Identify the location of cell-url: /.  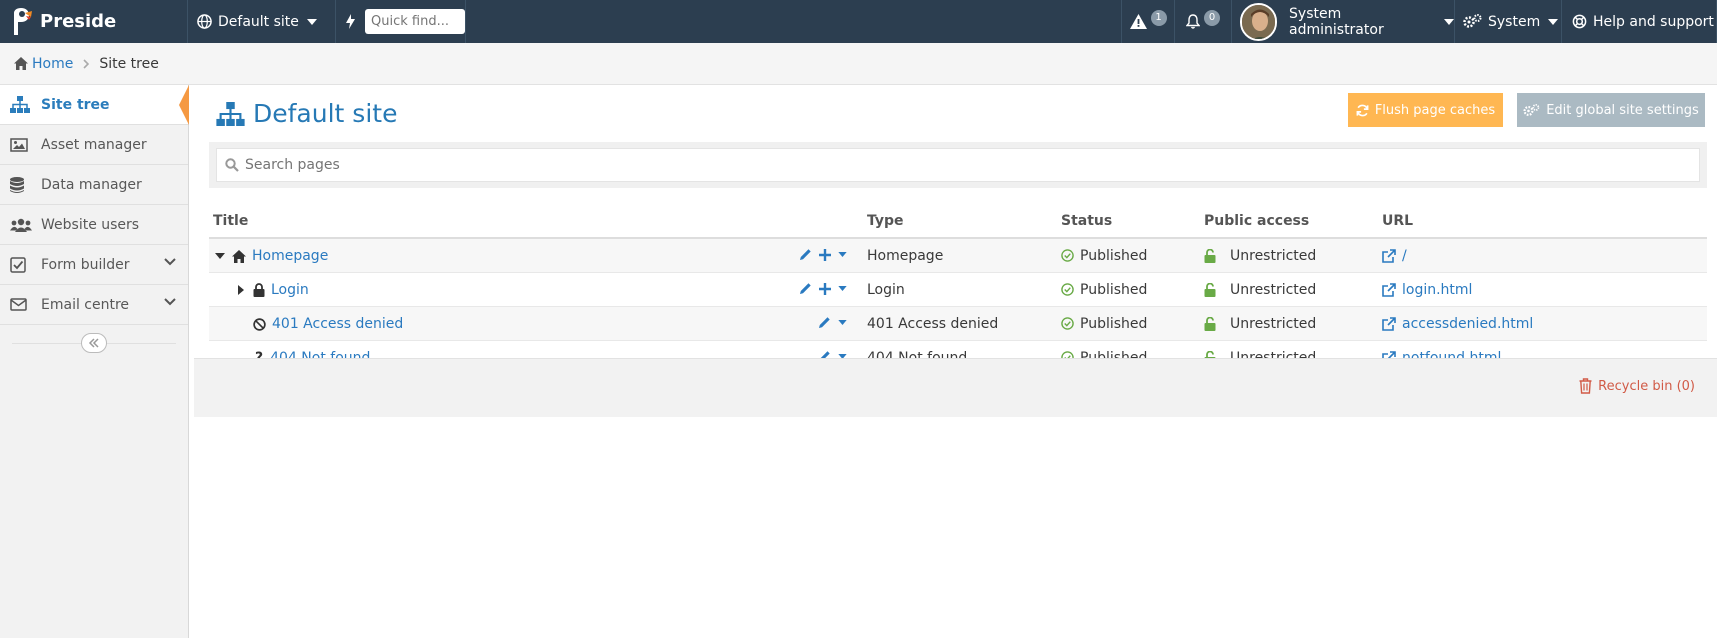
(1538, 256).